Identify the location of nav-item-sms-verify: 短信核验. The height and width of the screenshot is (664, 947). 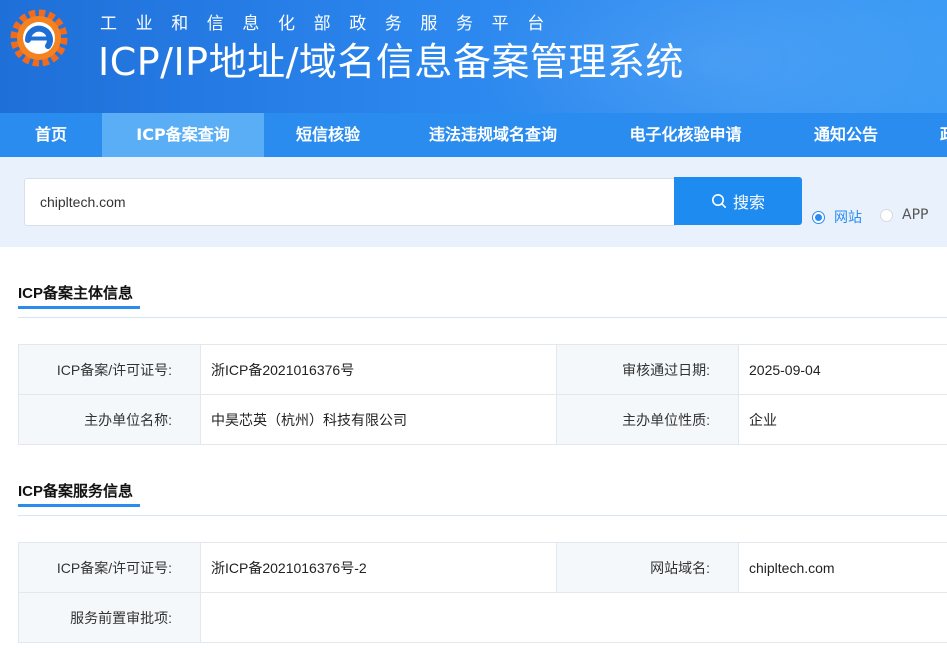
(328, 135).